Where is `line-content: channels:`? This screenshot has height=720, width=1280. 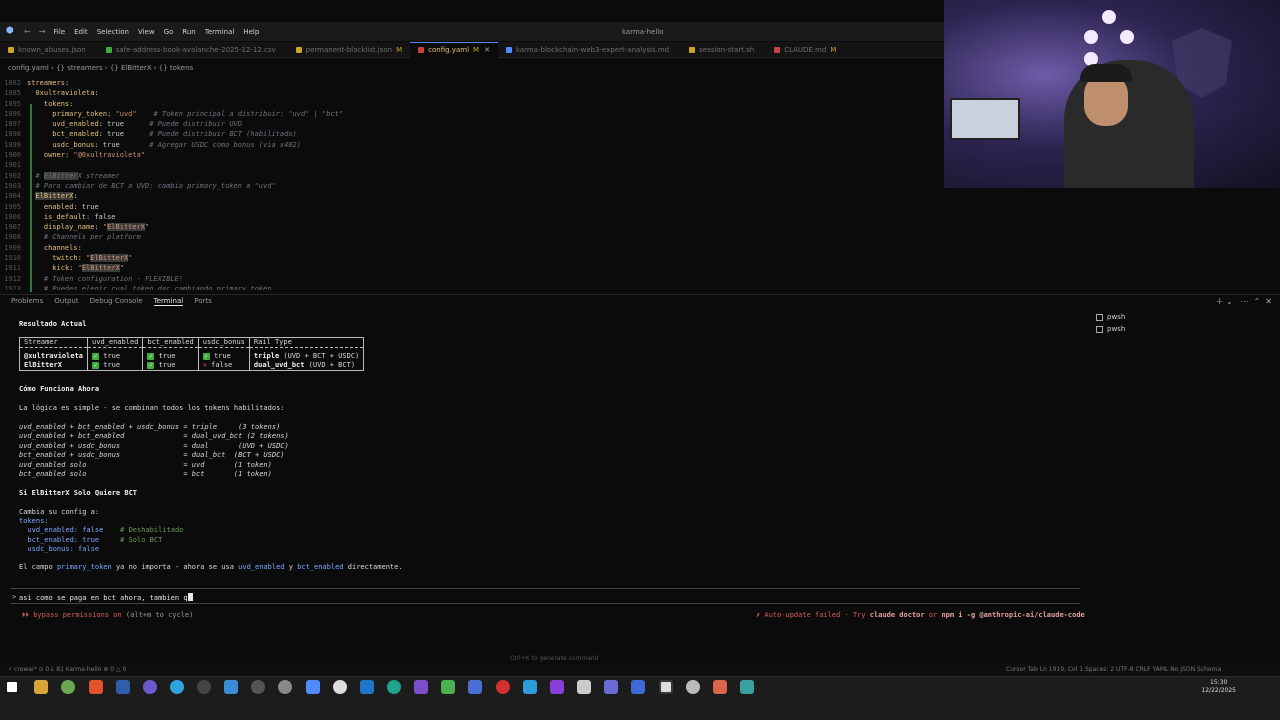 line-content: channels: is located at coordinates (62, 247).